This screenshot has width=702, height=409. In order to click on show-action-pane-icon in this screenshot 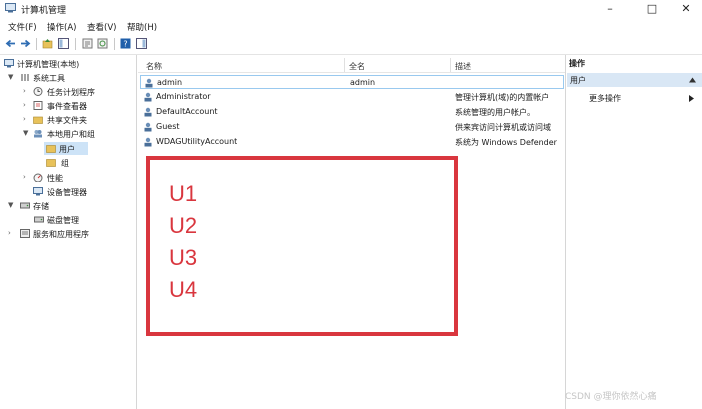, I will do `click(141, 43)`.